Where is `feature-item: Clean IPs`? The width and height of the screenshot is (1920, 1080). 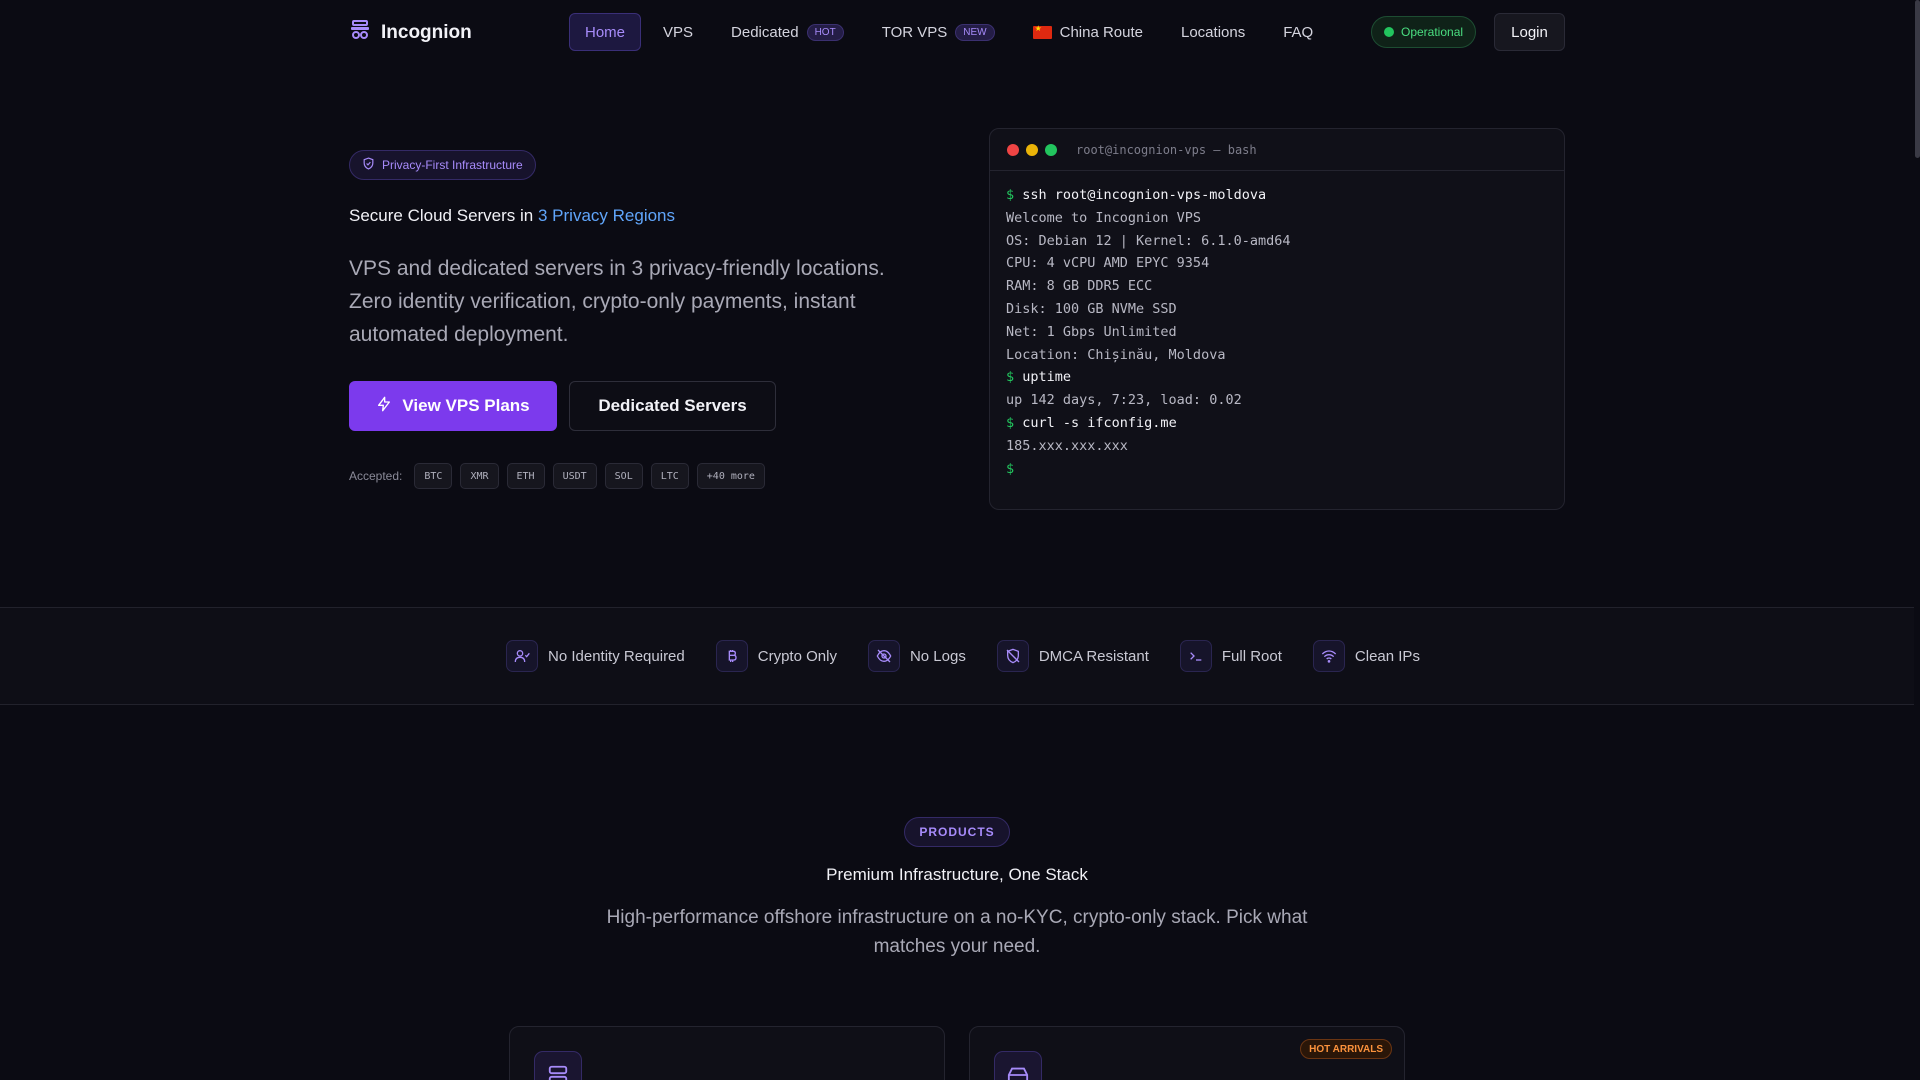 feature-item: Clean IPs is located at coordinates (1366, 656).